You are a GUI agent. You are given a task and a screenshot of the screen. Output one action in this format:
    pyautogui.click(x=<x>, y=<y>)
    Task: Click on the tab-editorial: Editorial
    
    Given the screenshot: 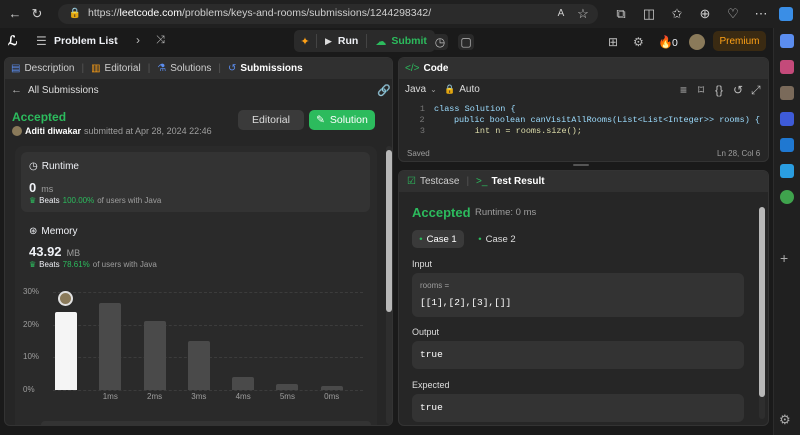 What is the action you would take?
    pyautogui.click(x=123, y=68)
    